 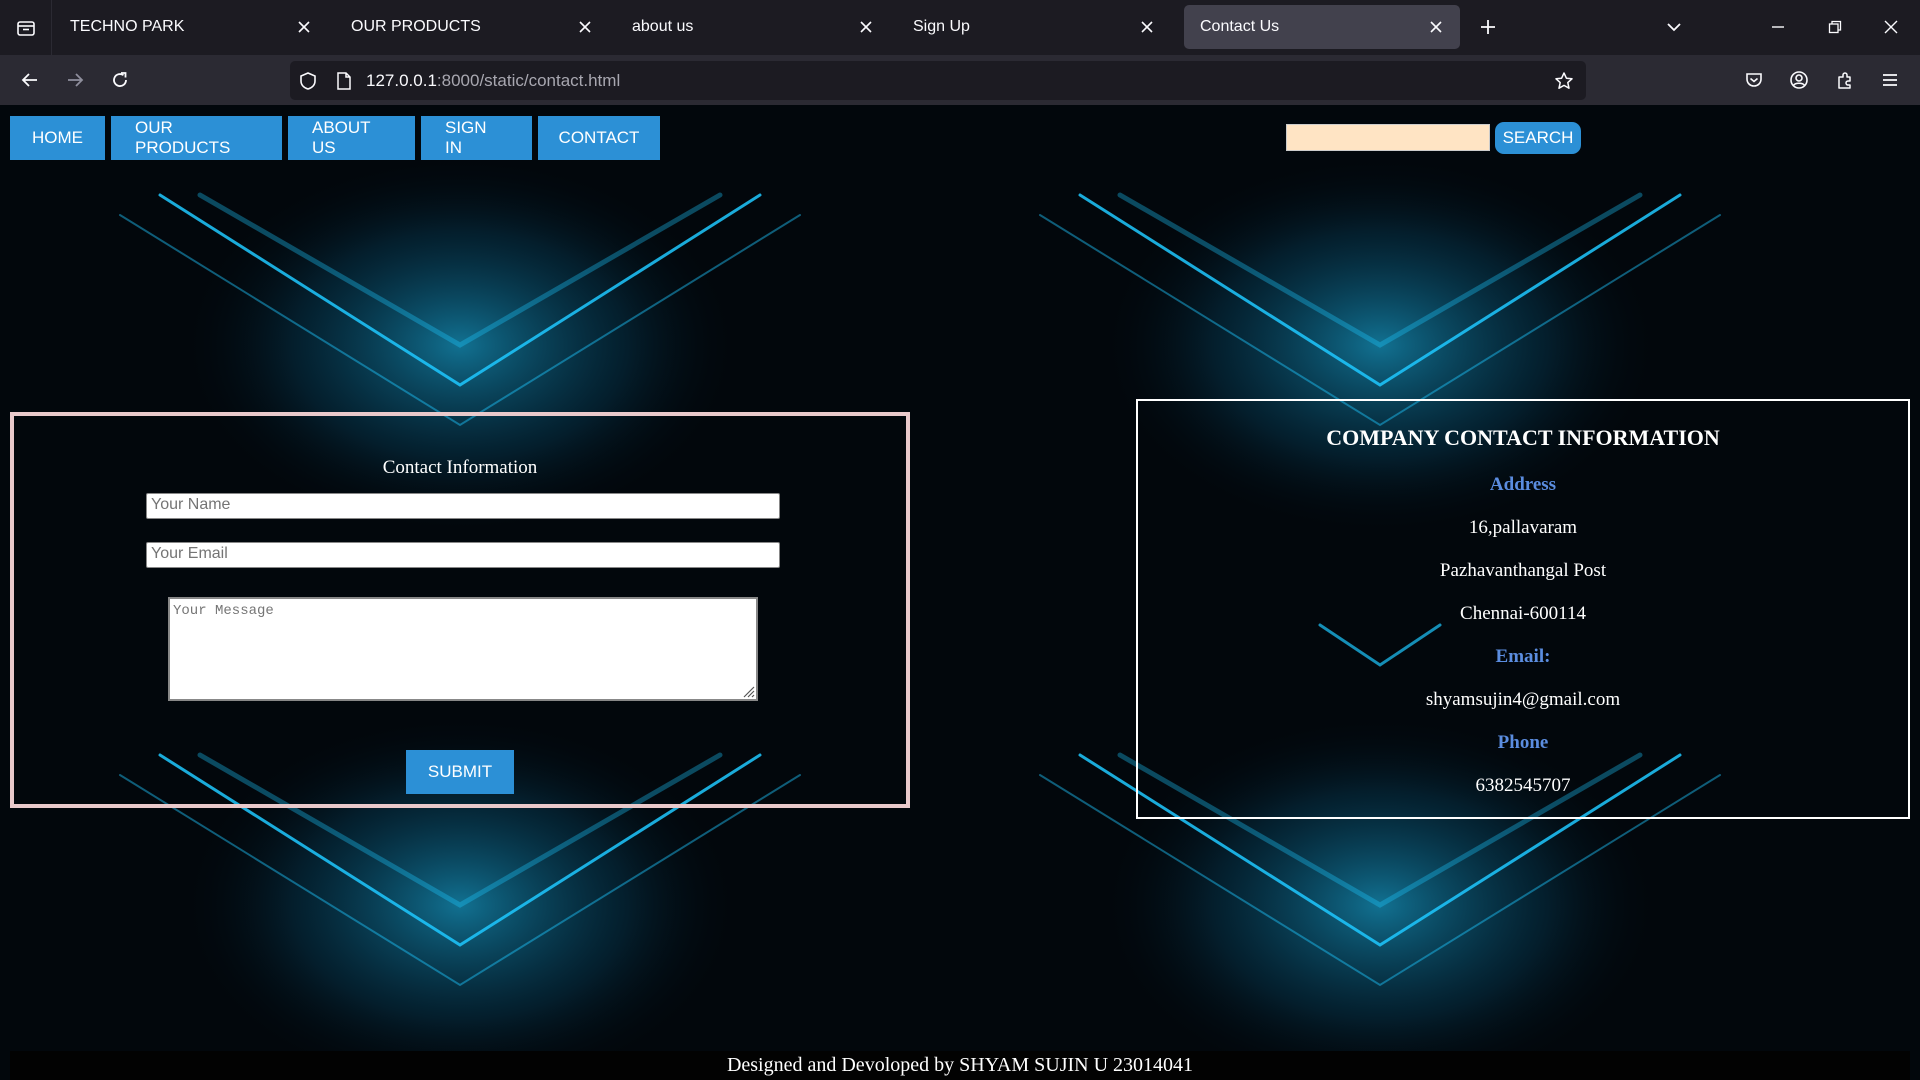 What do you see at coordinates (351, 138) in the screenshot?
I see `nav-about-us-button: ABOUT US` at bounding box center [351, 138].